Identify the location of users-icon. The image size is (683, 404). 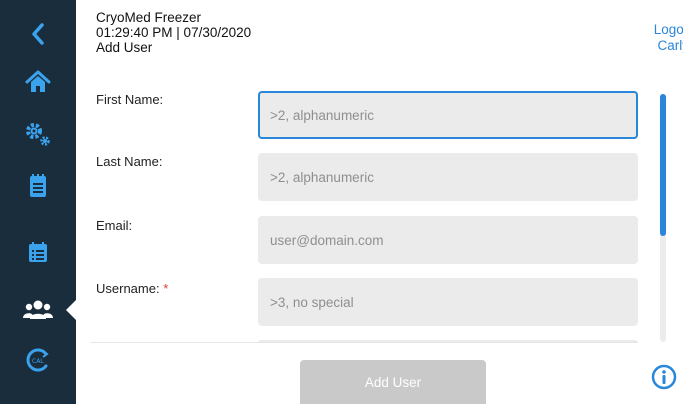
(38, 309).